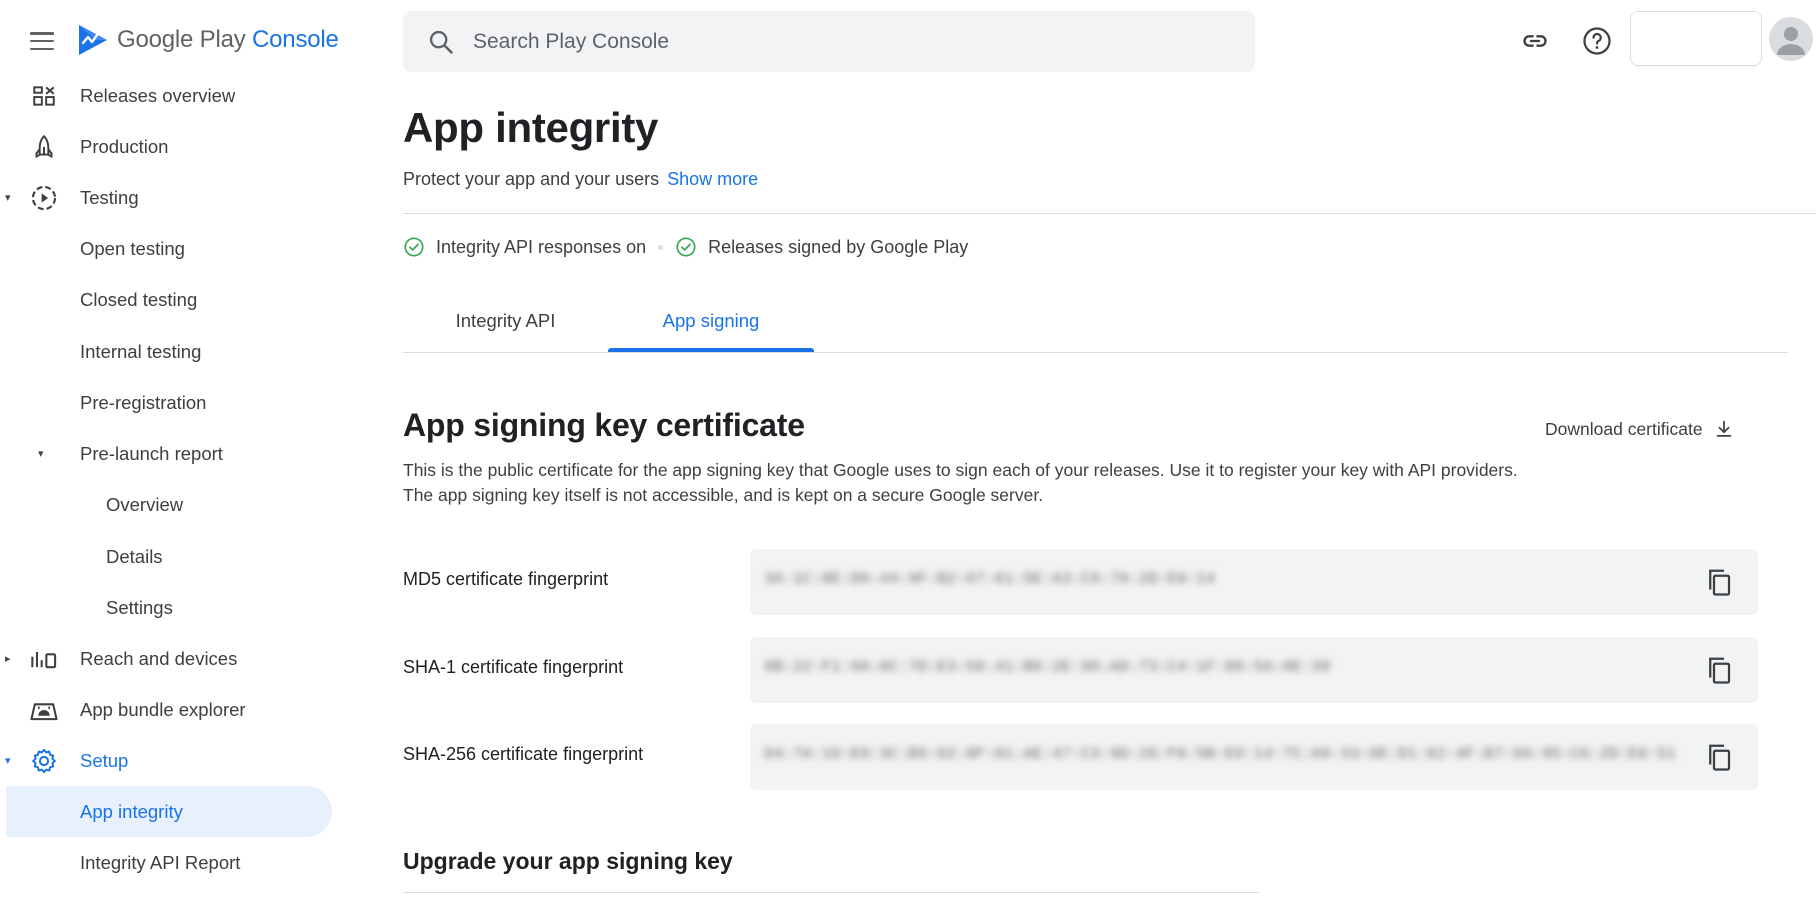 The width and height of the screenshot is (1816, 900). Describe the element at coordinates (93, 40) in the screenshot. I see `play-console-logo-icon` at that location.